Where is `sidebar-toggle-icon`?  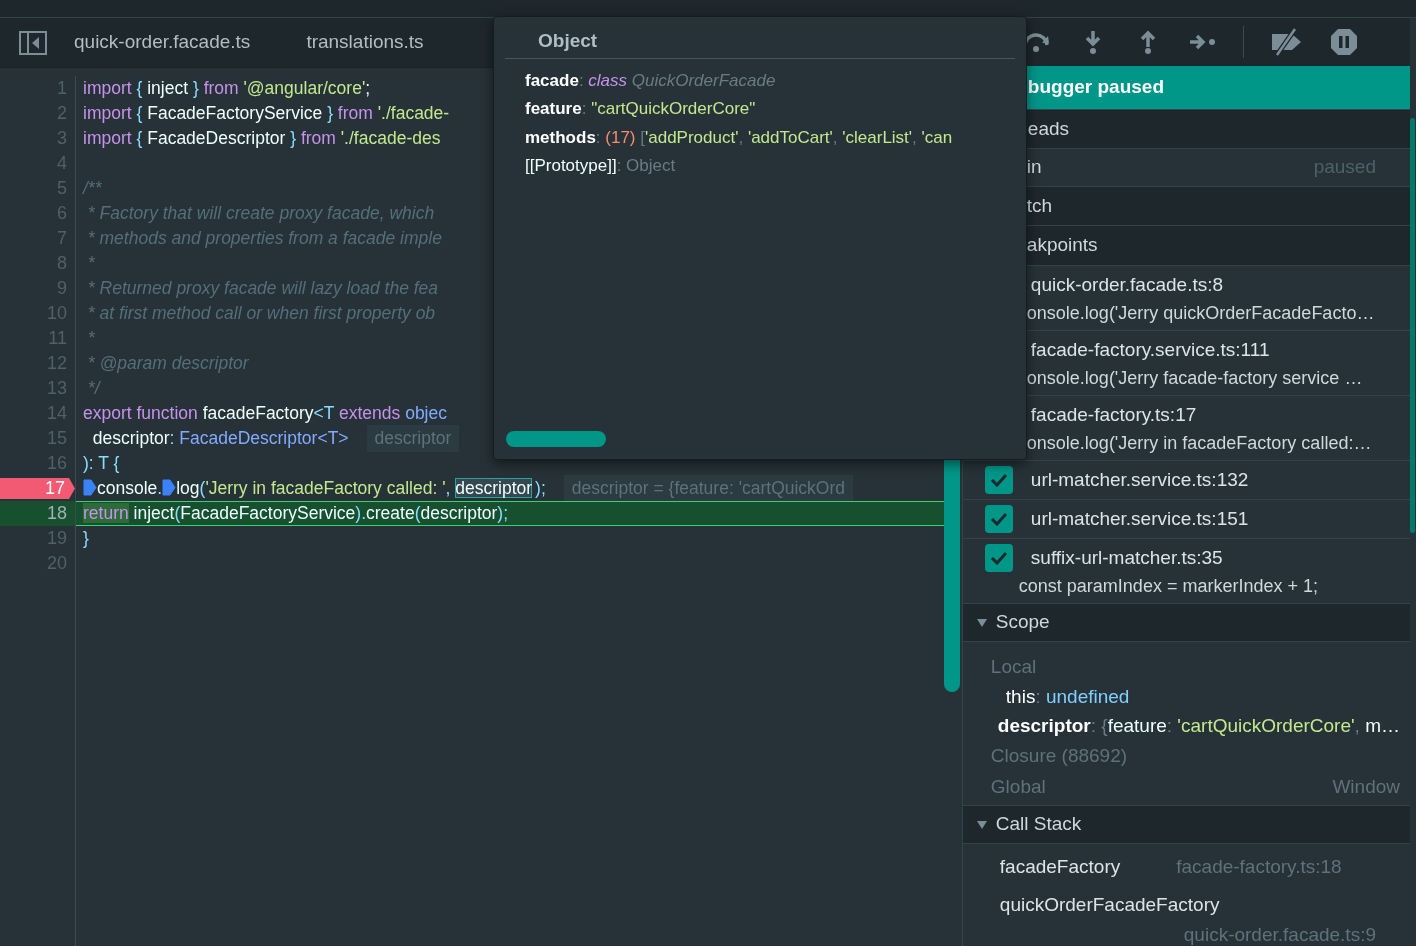
sidebar-toggle-icon is located at coordinates (33, 42).